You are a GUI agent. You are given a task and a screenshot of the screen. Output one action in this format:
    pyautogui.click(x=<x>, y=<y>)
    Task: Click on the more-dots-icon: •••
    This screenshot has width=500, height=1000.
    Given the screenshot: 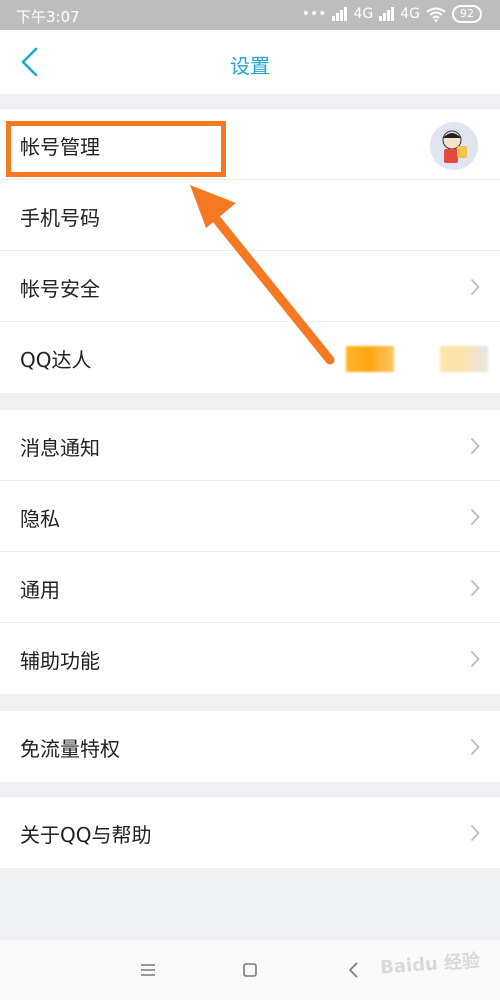 What is the action you would take?
    pyautogui.click(x=314, y=14)
    